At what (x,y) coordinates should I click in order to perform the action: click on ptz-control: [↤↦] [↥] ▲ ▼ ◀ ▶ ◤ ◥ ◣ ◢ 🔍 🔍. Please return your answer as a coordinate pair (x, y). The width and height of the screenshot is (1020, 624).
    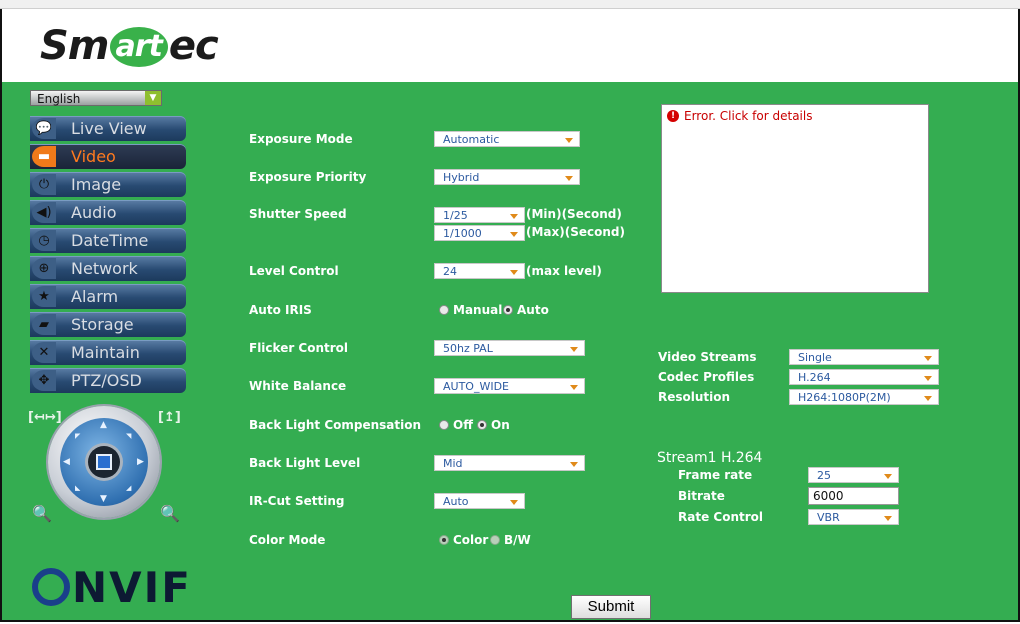
    Looking at the image, I should click on (110, 471).